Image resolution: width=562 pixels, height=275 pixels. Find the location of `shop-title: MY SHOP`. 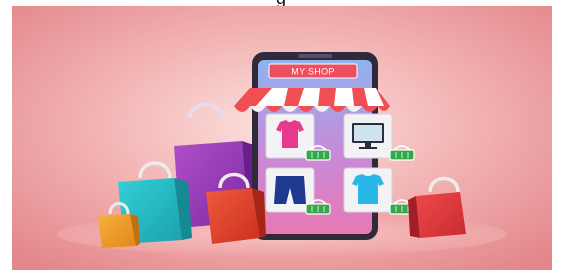

shop-title: MY SHOP is located at coordinates (312, 72).